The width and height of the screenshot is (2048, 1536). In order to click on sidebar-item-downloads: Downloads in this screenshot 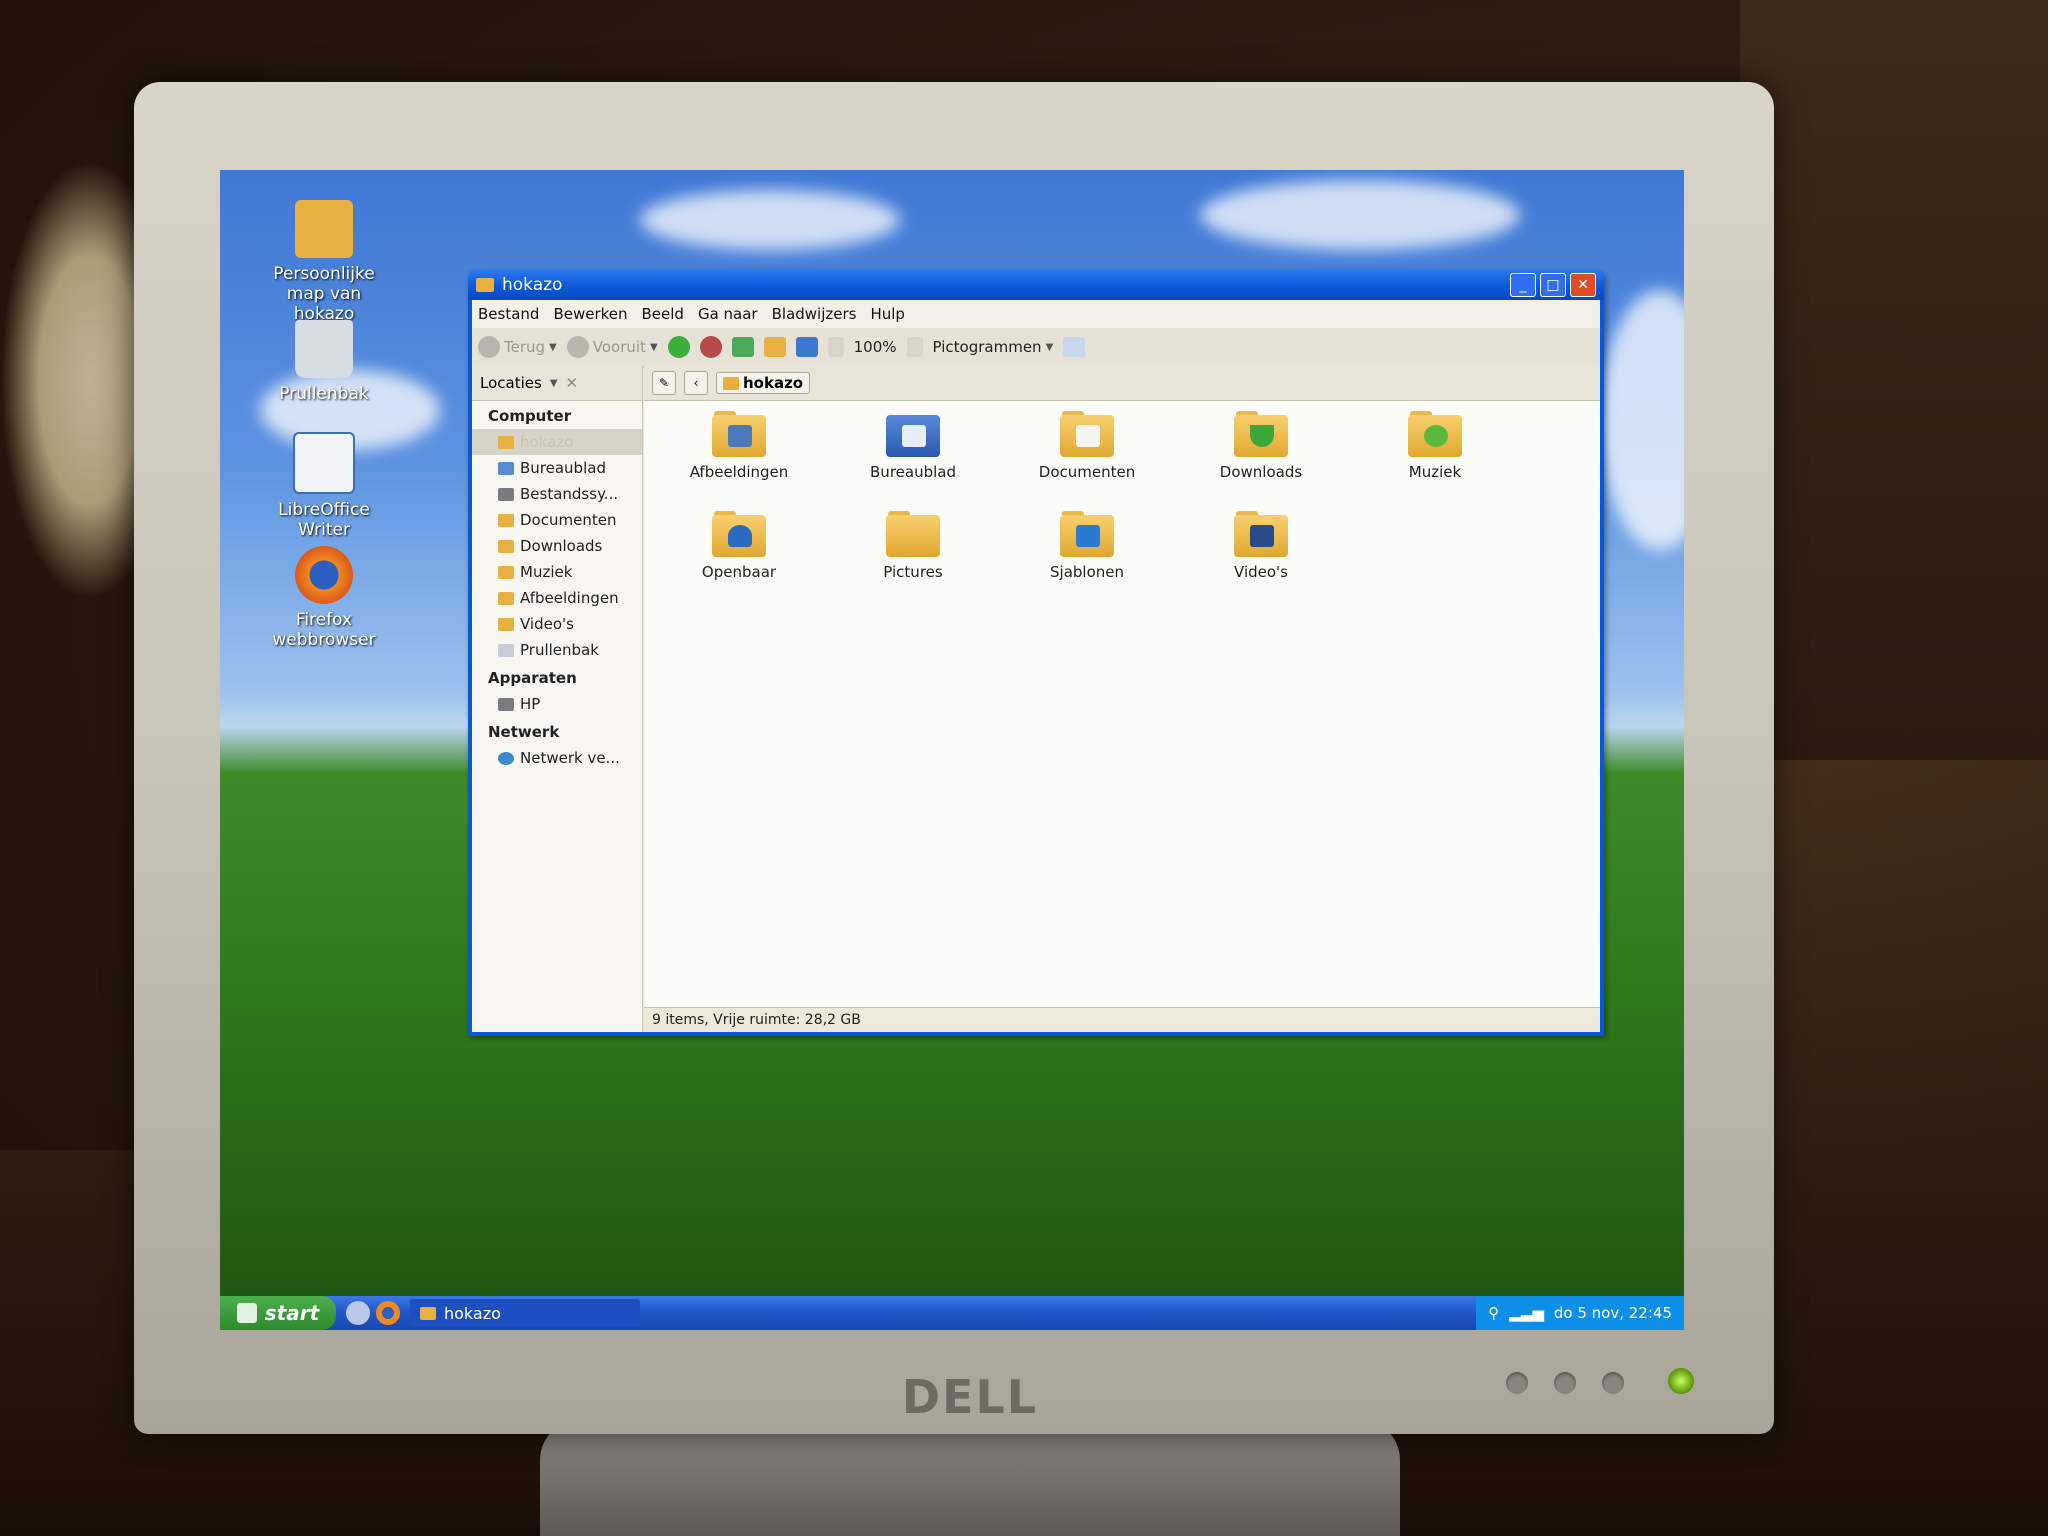, I will do `click(557, 546)`.